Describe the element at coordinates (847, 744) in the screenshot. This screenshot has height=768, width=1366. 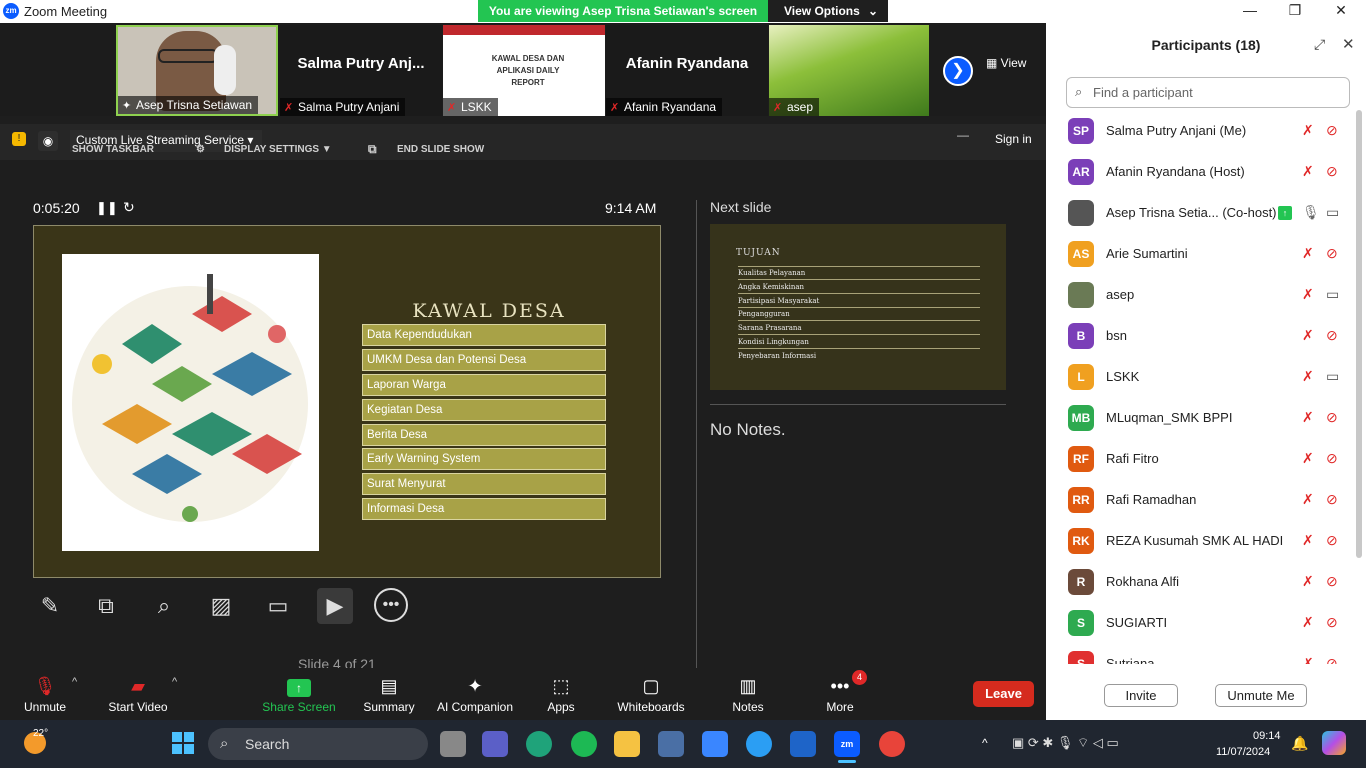
I see `zoom-taskbar-icon: zm` at that location.